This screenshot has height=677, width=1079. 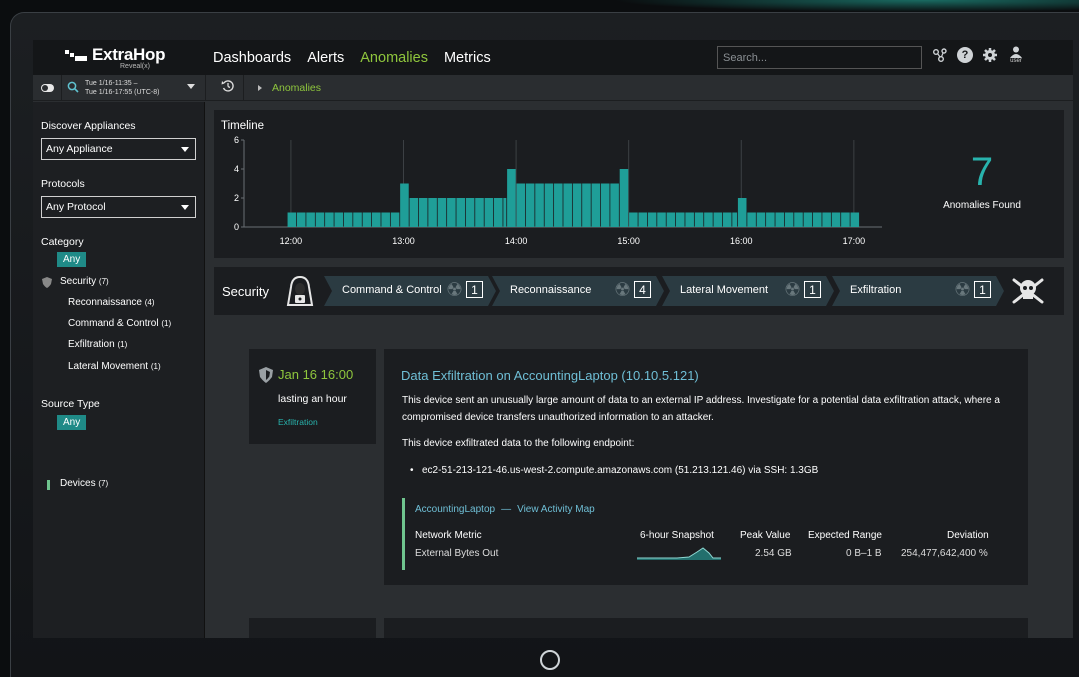 What do you see at coordinates (982, 205) in the screenshot?
I see `anomaly-count-label: Anomalies Found` at bounding box center [982, 205].